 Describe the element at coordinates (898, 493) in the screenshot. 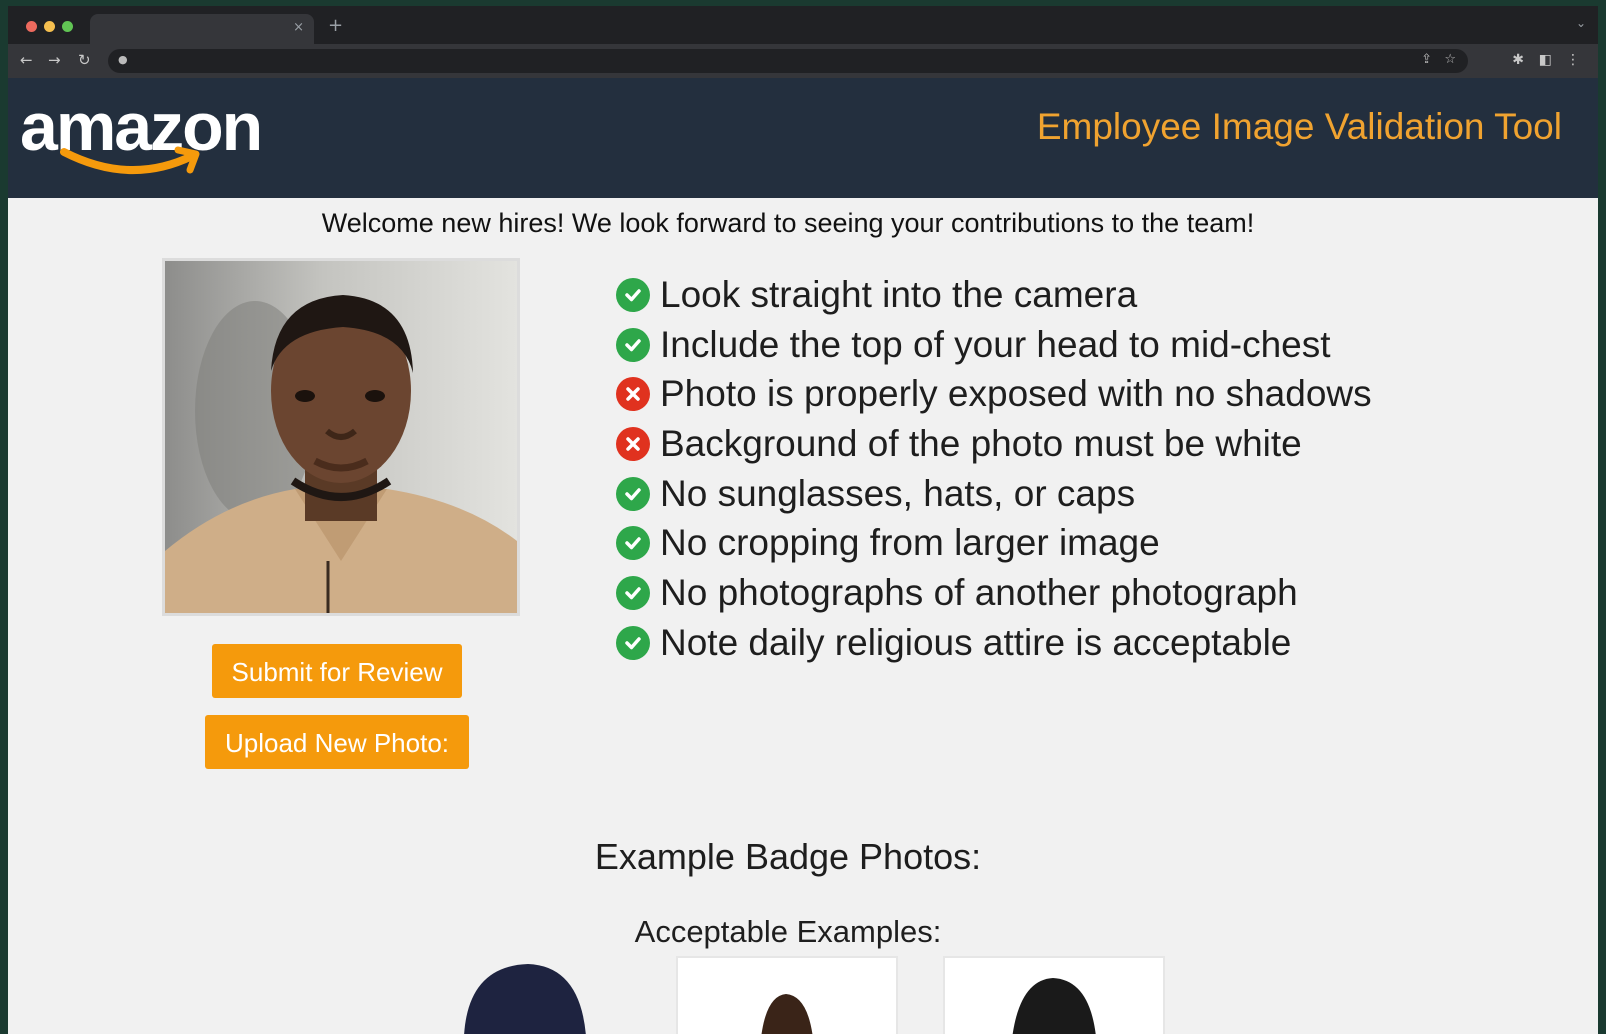

I see `checklist-text: No sunglasses, hats, or caps` at that location.